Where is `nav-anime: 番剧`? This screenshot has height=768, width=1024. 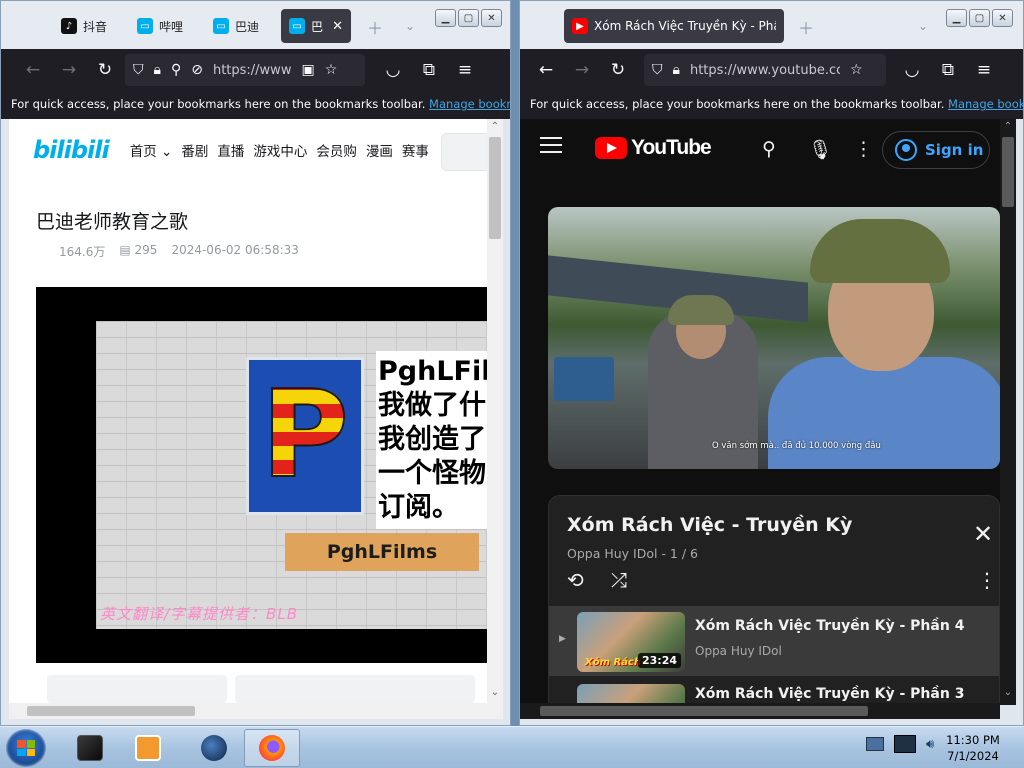 nav-anime: 番剧 is located at coordinates (194, 150).